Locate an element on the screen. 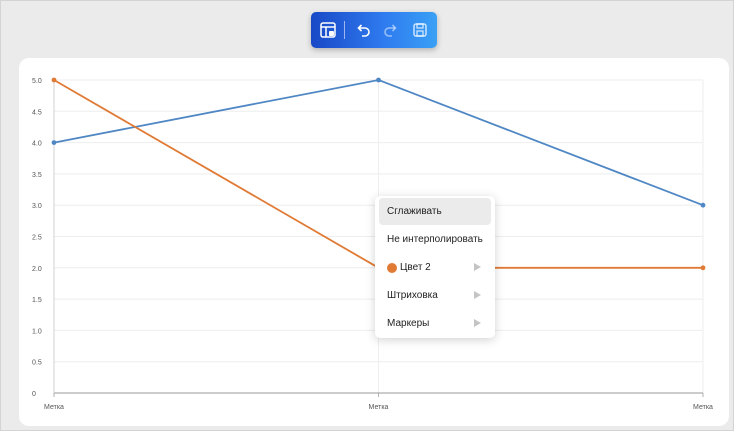 This screenshot has width=734, height=431. menu-item-label: Штриховка is located at coordinates (412, 295).